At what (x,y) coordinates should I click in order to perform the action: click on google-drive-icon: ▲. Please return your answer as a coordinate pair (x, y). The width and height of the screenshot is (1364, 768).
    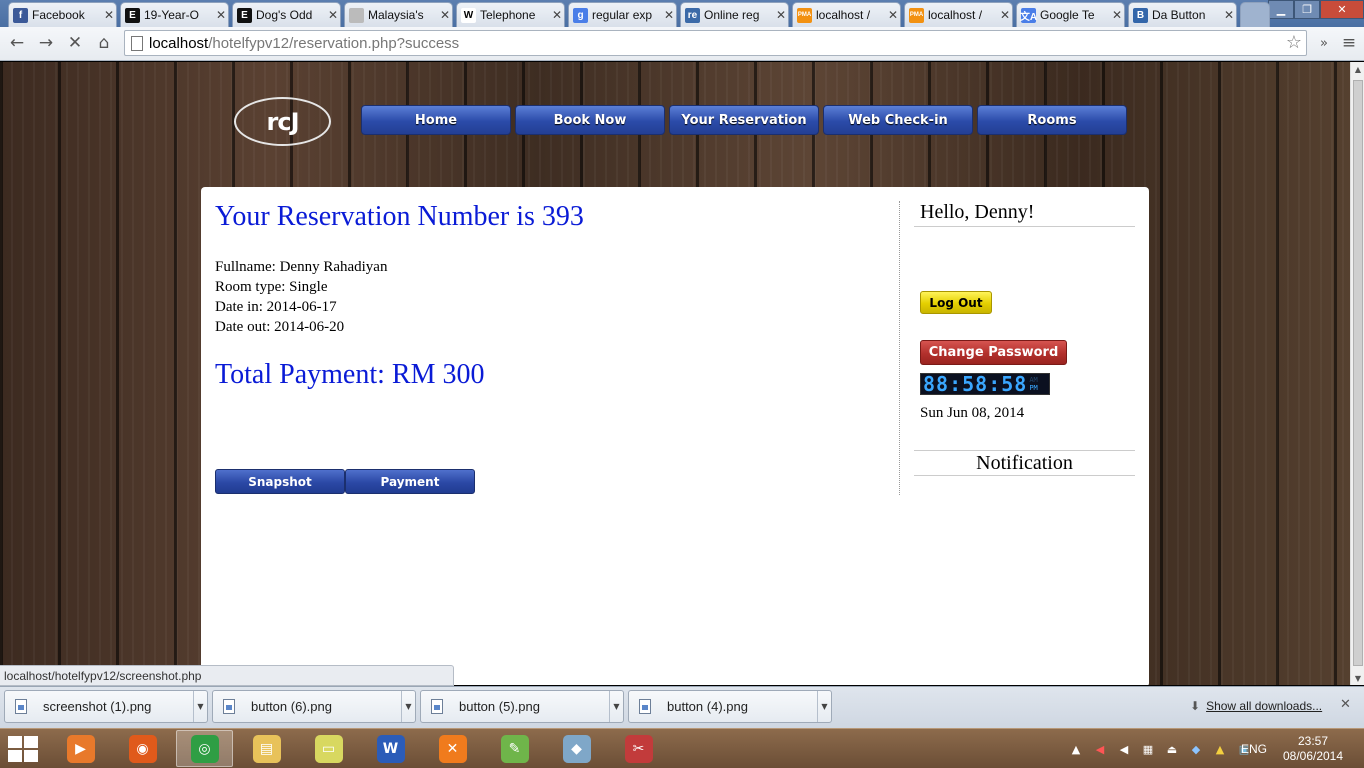
    Looking at the image, I should click on (1220, 749).